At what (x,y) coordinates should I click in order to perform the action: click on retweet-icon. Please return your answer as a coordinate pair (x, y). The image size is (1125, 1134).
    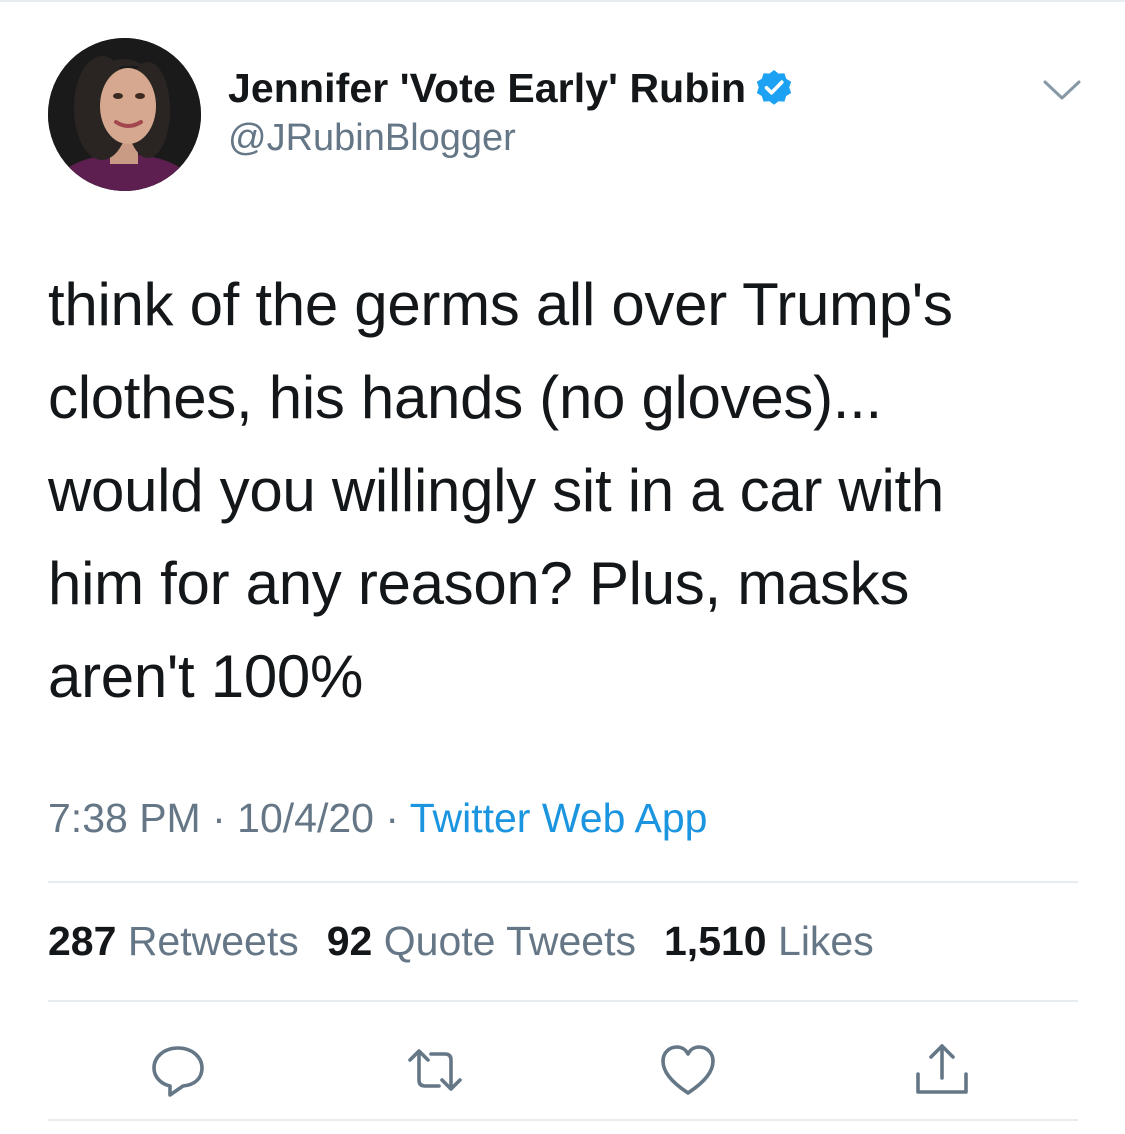
    Looking at the image, I should click on (435, 1070).